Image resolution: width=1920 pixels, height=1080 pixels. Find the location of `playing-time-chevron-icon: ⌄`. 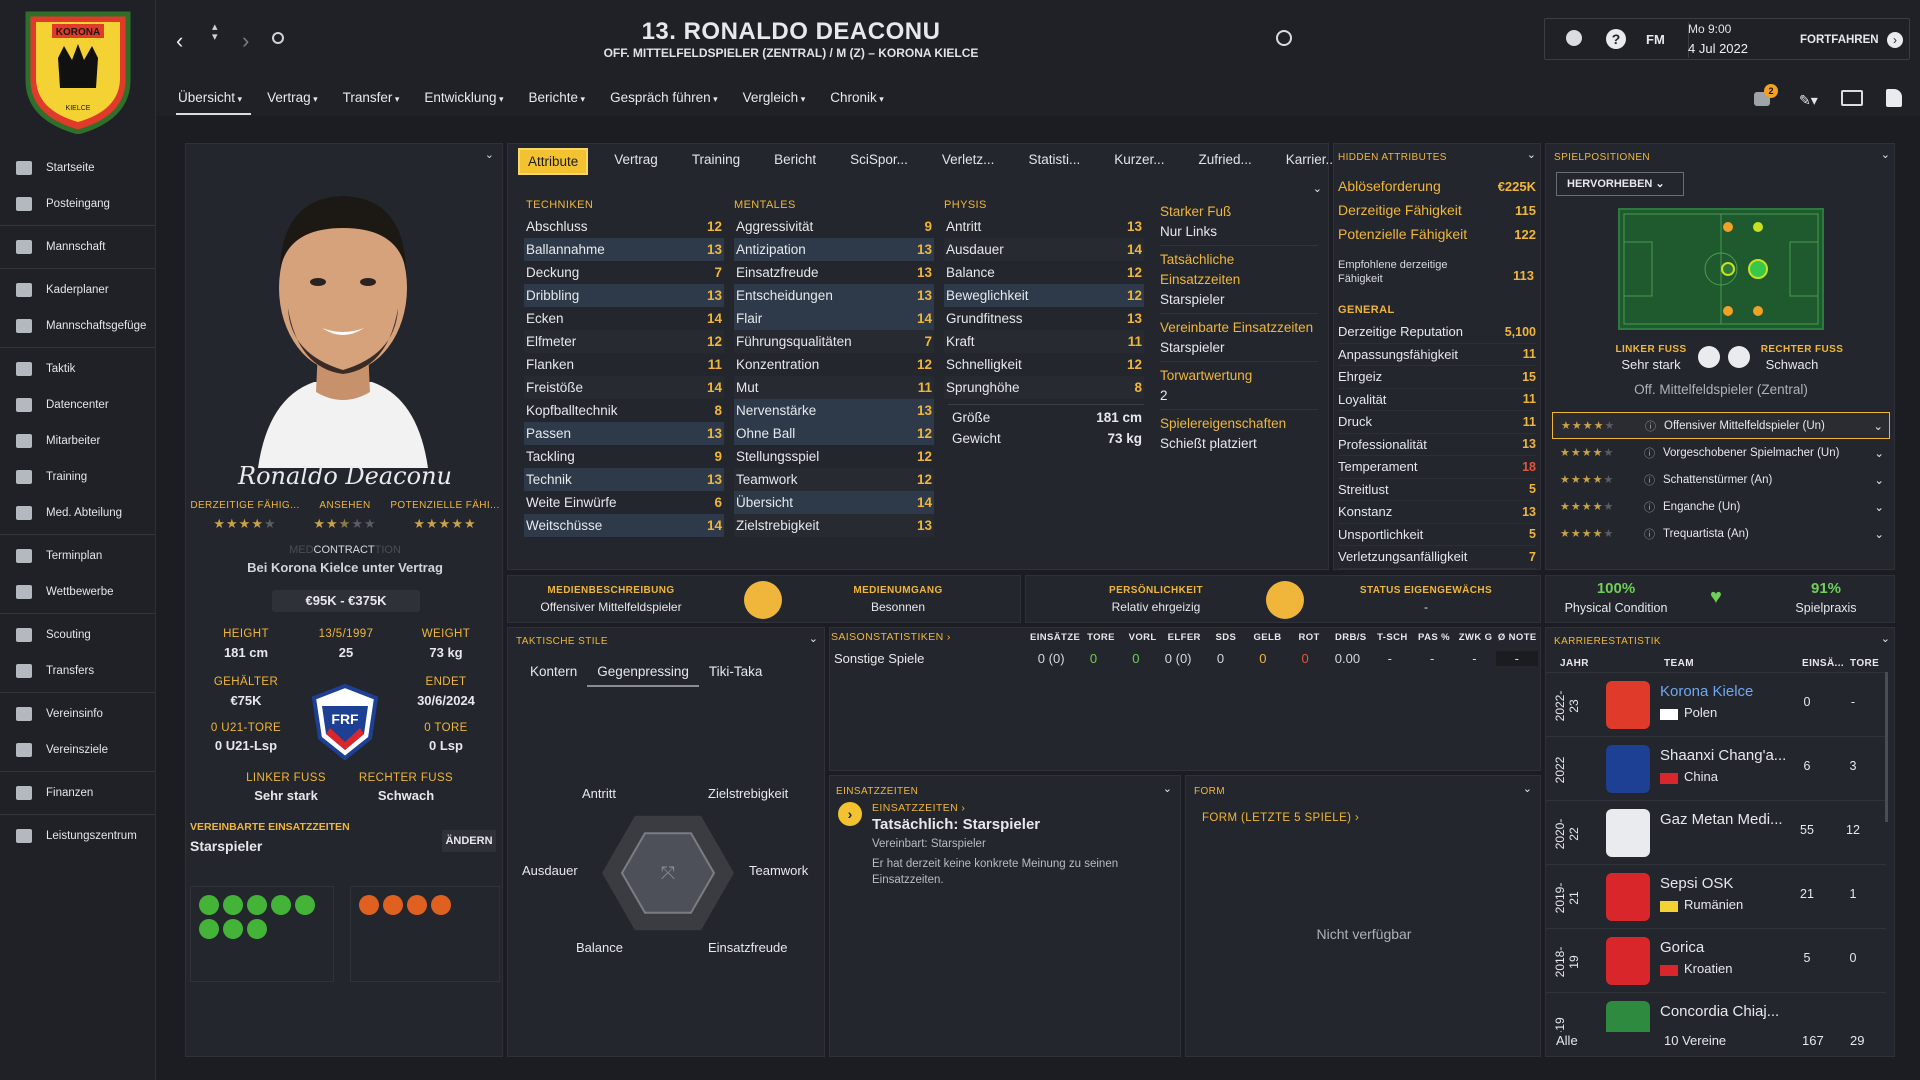

playing-time-chevron-icon: ⌄ is located at coordinates (1167, 788).